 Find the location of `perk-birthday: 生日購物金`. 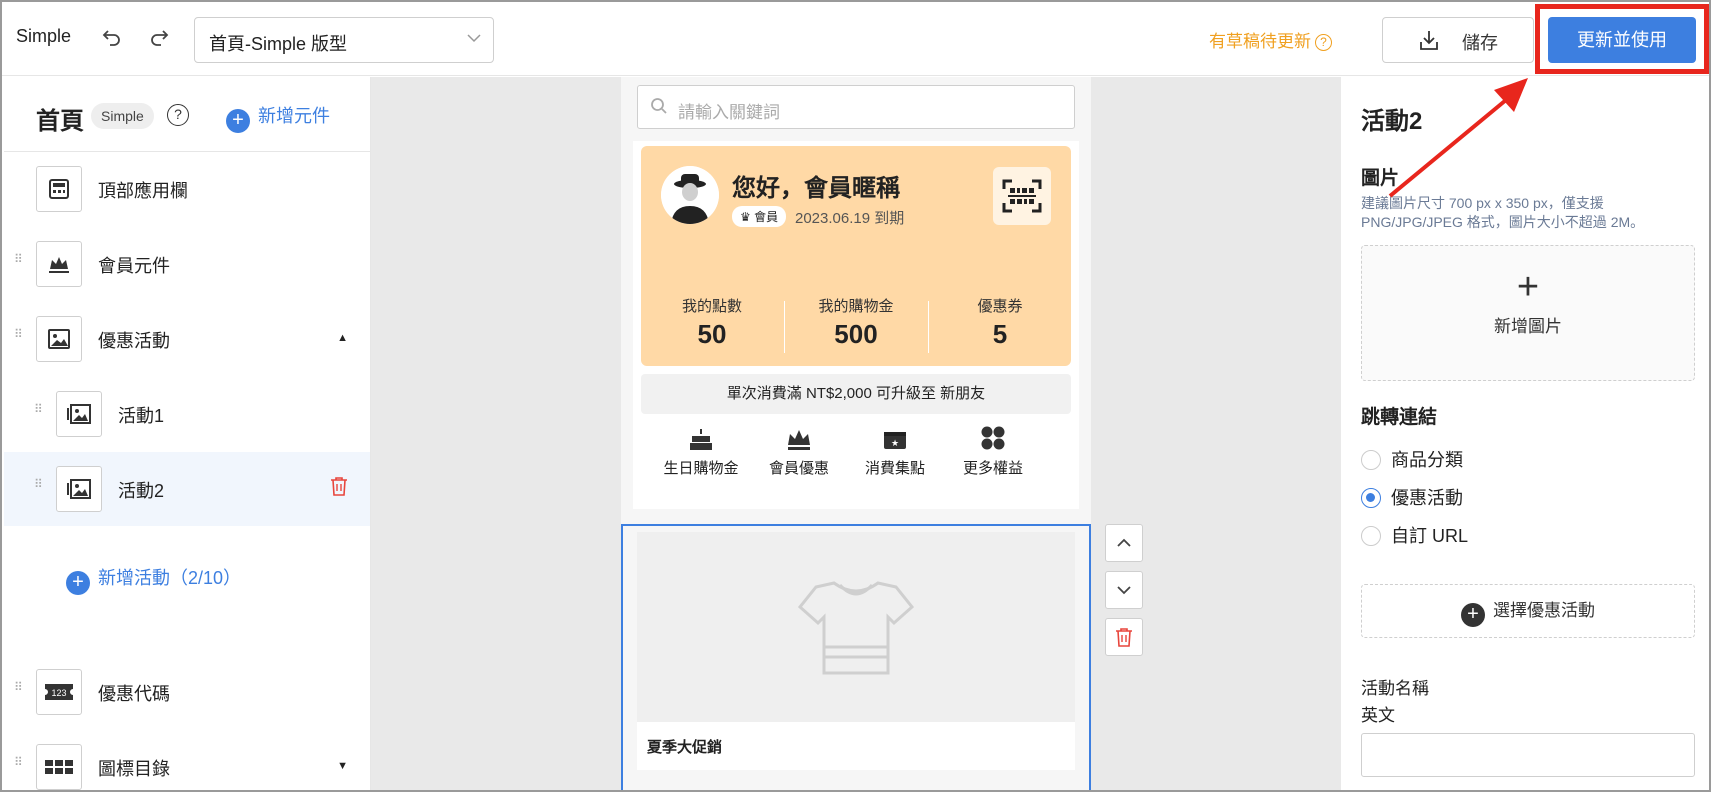

perk-birthday: 生日購物金 is located at coordinates (701, 449).